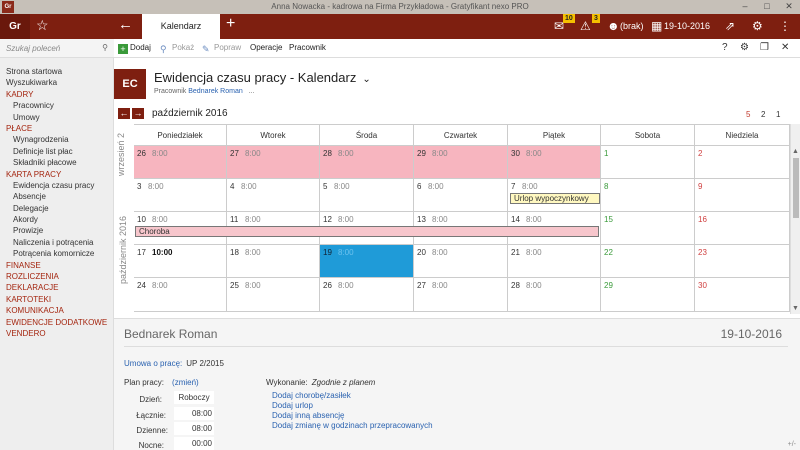 This screenshot has height=450, width=800. I want to click on calendar-day-cell: 9, so click(742, 195).